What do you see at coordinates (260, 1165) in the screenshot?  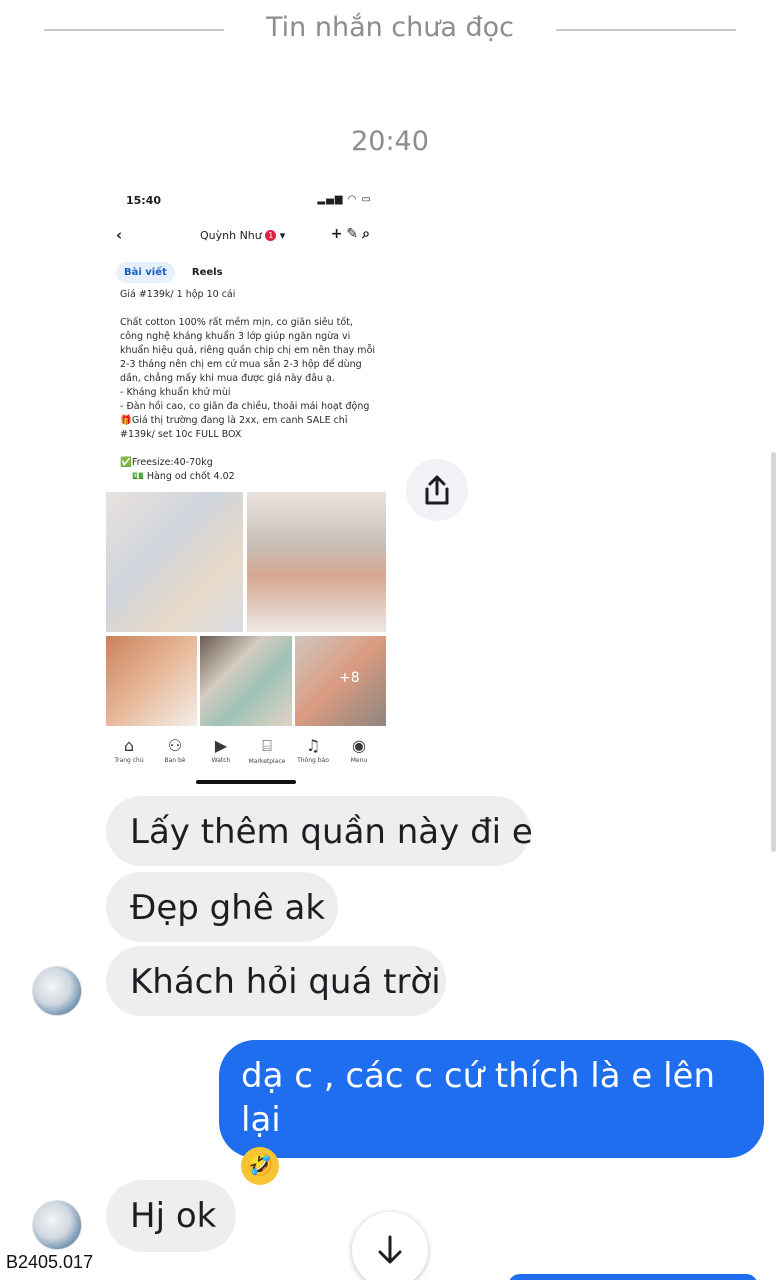 I see `rofl-emoji-icon: 🤣` at bounding box center [260, 1165].